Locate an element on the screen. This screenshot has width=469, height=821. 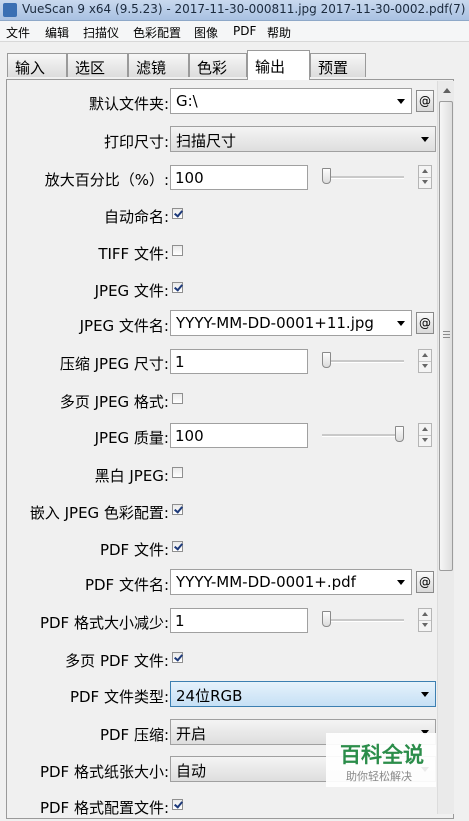
menu-help: 帮助 is located at coordinates (279, 32).